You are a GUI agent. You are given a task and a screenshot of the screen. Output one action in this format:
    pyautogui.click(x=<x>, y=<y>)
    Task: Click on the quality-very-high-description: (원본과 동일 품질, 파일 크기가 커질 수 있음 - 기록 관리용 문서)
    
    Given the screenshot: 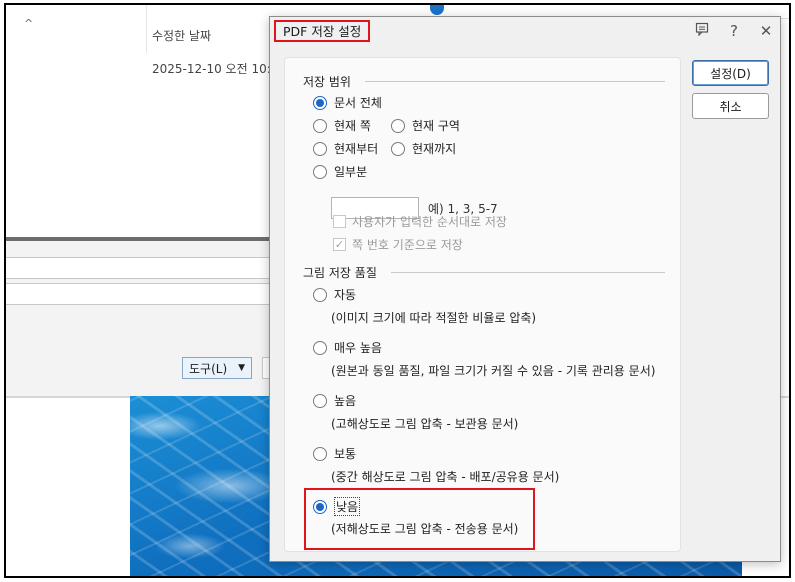 What is the action you would take?
    pyautogui.click(x=493, y=371)
    